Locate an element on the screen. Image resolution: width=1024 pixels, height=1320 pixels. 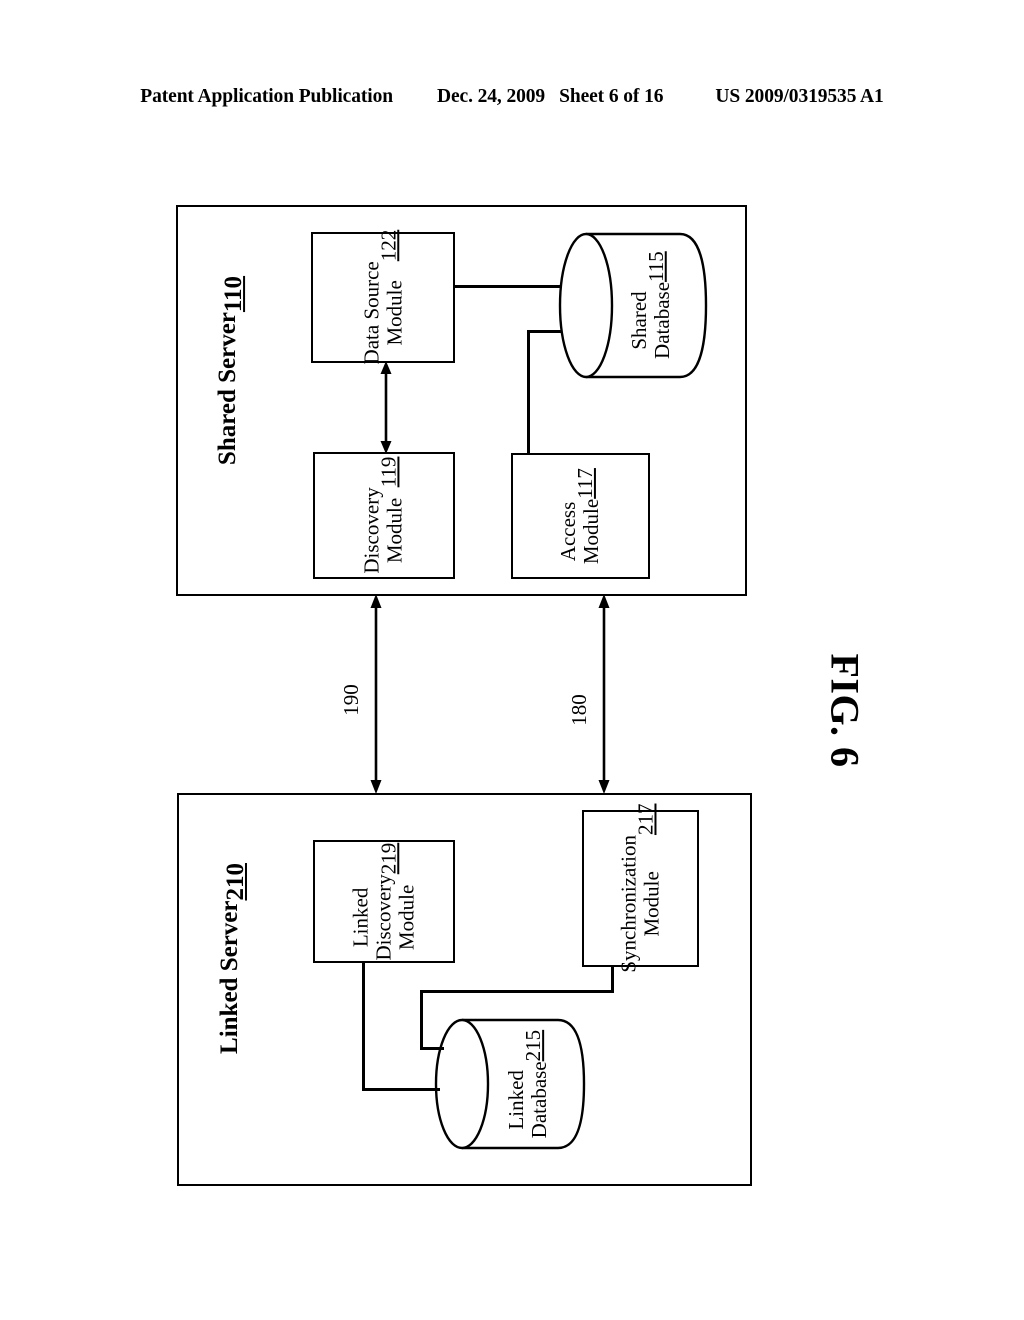
discovery-module-label-wrap: 119 Discovery Module is located at coordinates (384, 515).